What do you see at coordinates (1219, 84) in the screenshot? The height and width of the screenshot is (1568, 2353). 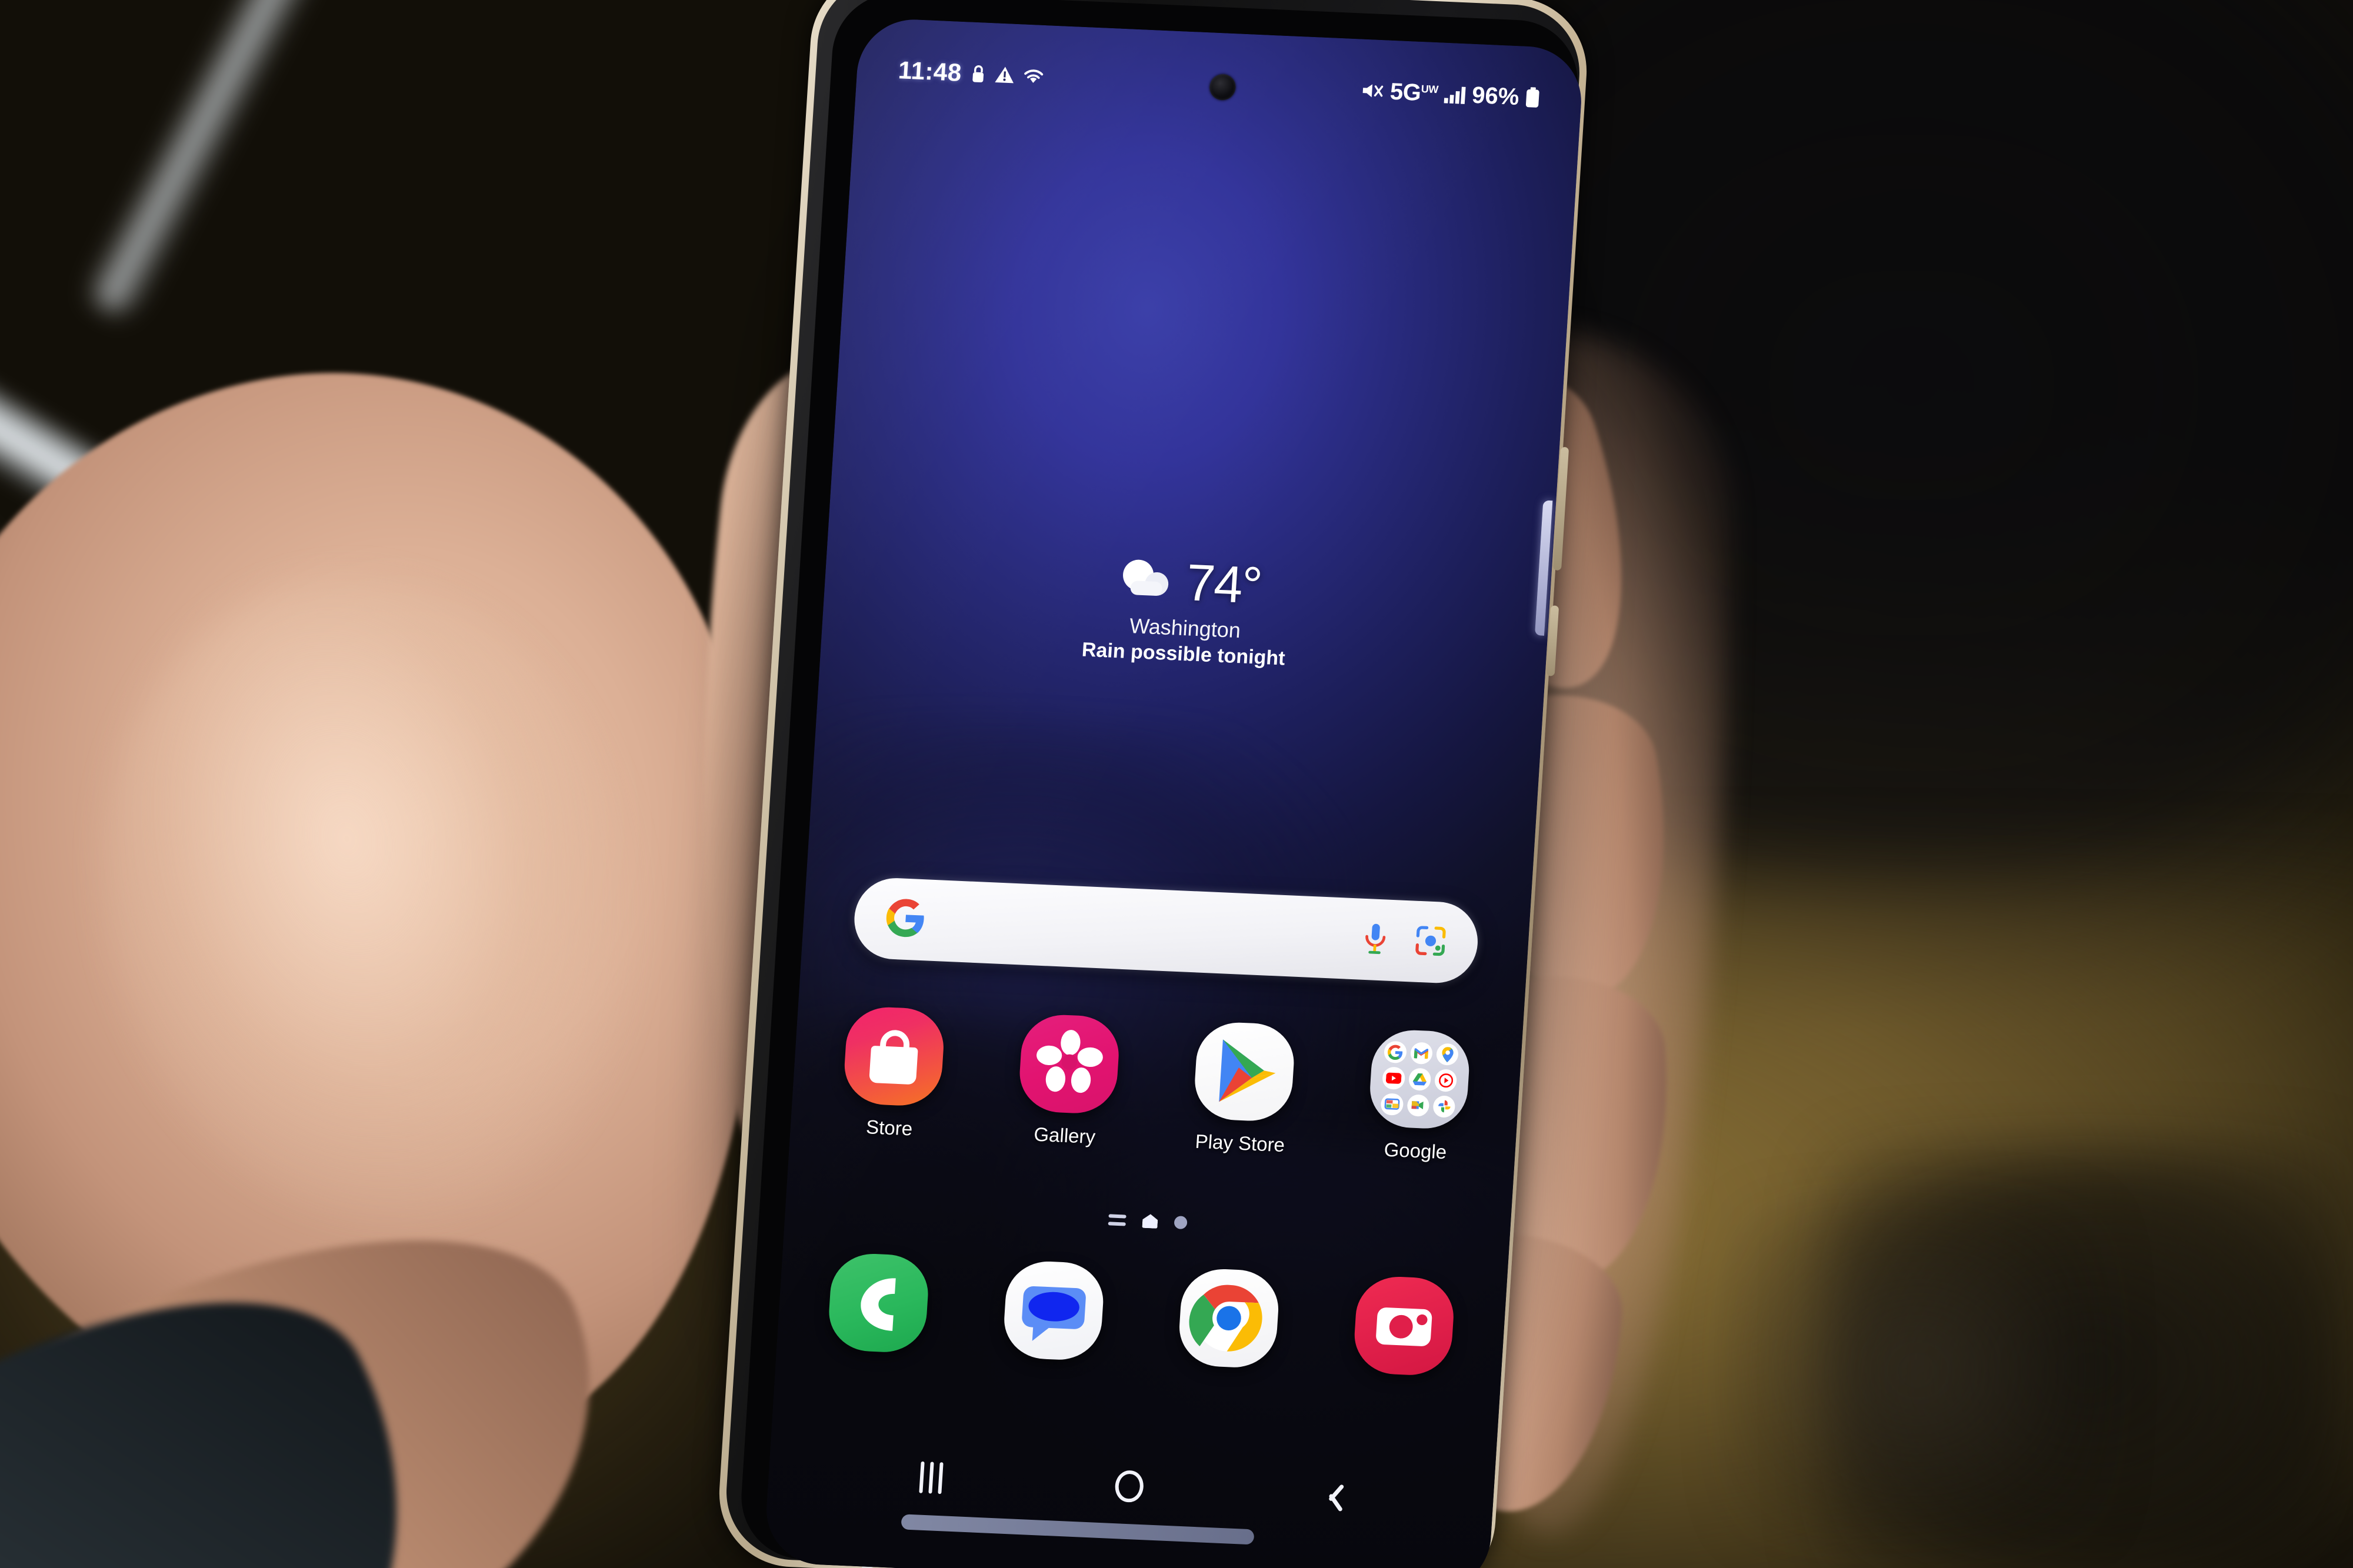 I see `status-bar: 11:48 5G UW 96%` at bounding box center [1219, 84].